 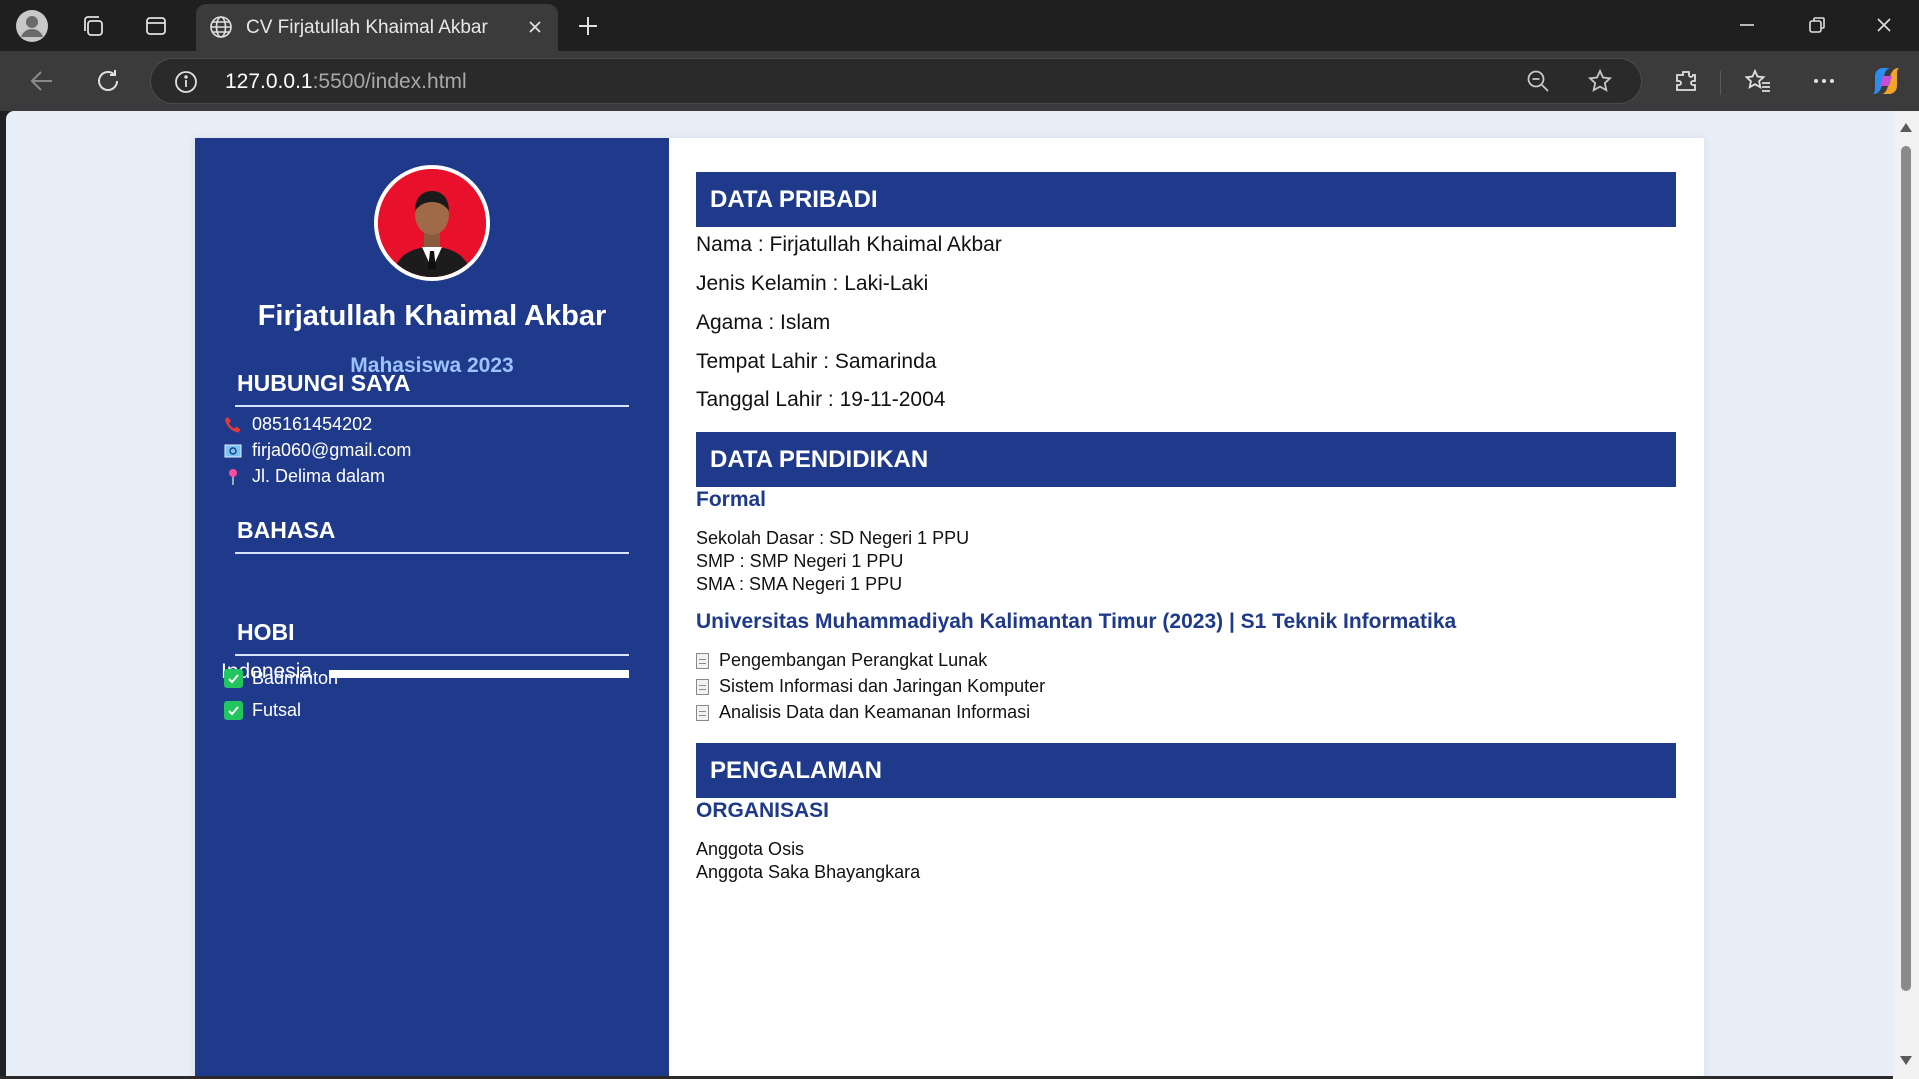 I want to click on scrollbar-thumb, so click(x=1906, y=568).